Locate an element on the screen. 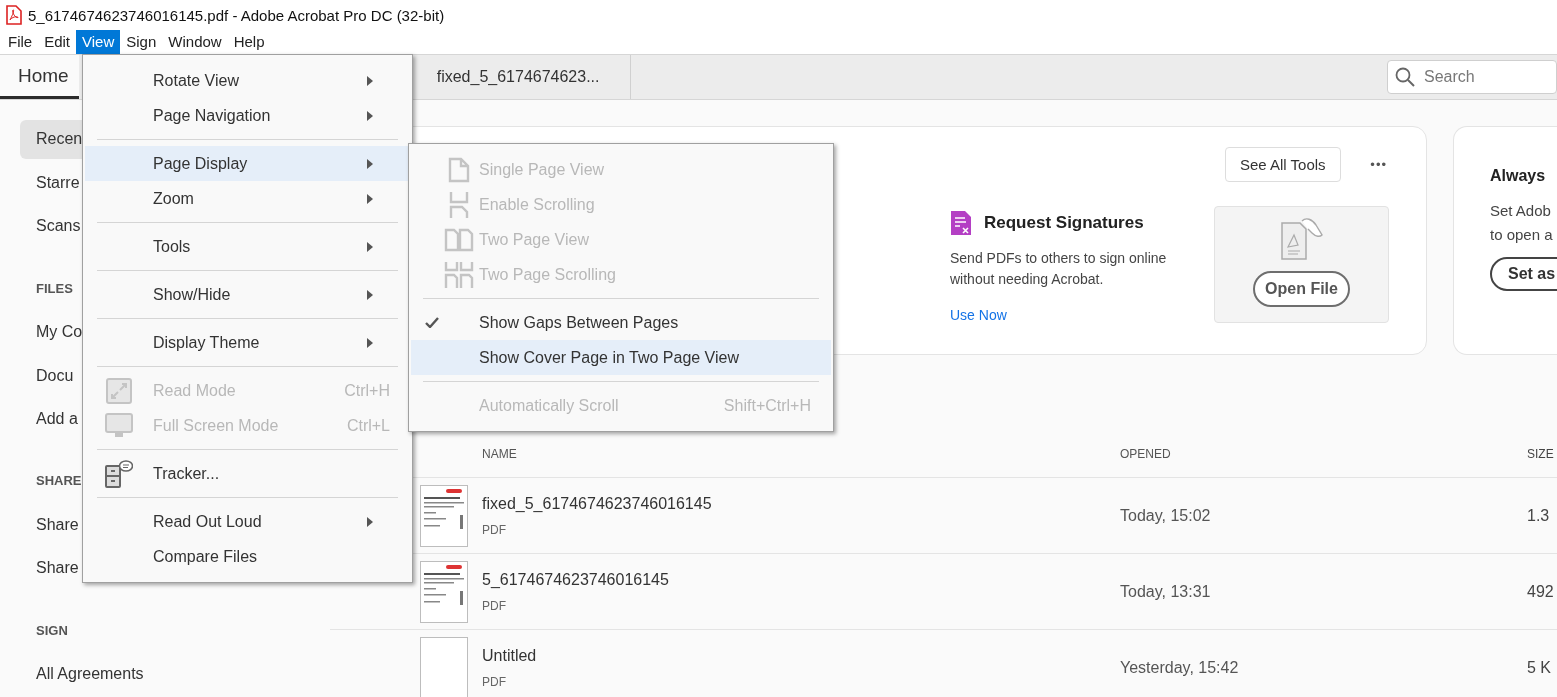 The width and height of the screenshot is (1557, 697). column-header: OPENED is located at coordinates (1323, 454).